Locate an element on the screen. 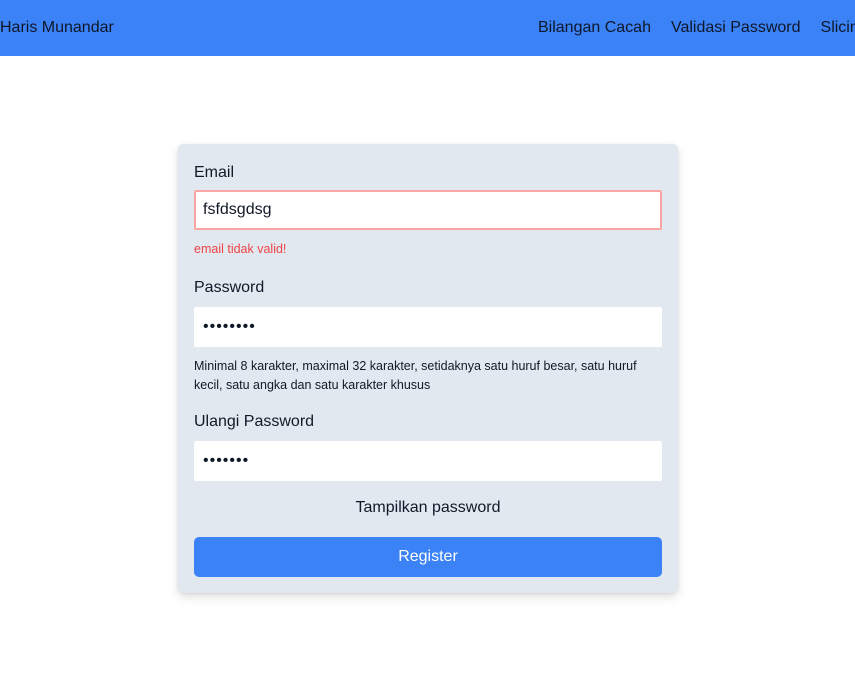 Image resolution: width=855 pixels, height=681 pixels. nav-link-slicing: Slicing is located at coordinates (838, 28).